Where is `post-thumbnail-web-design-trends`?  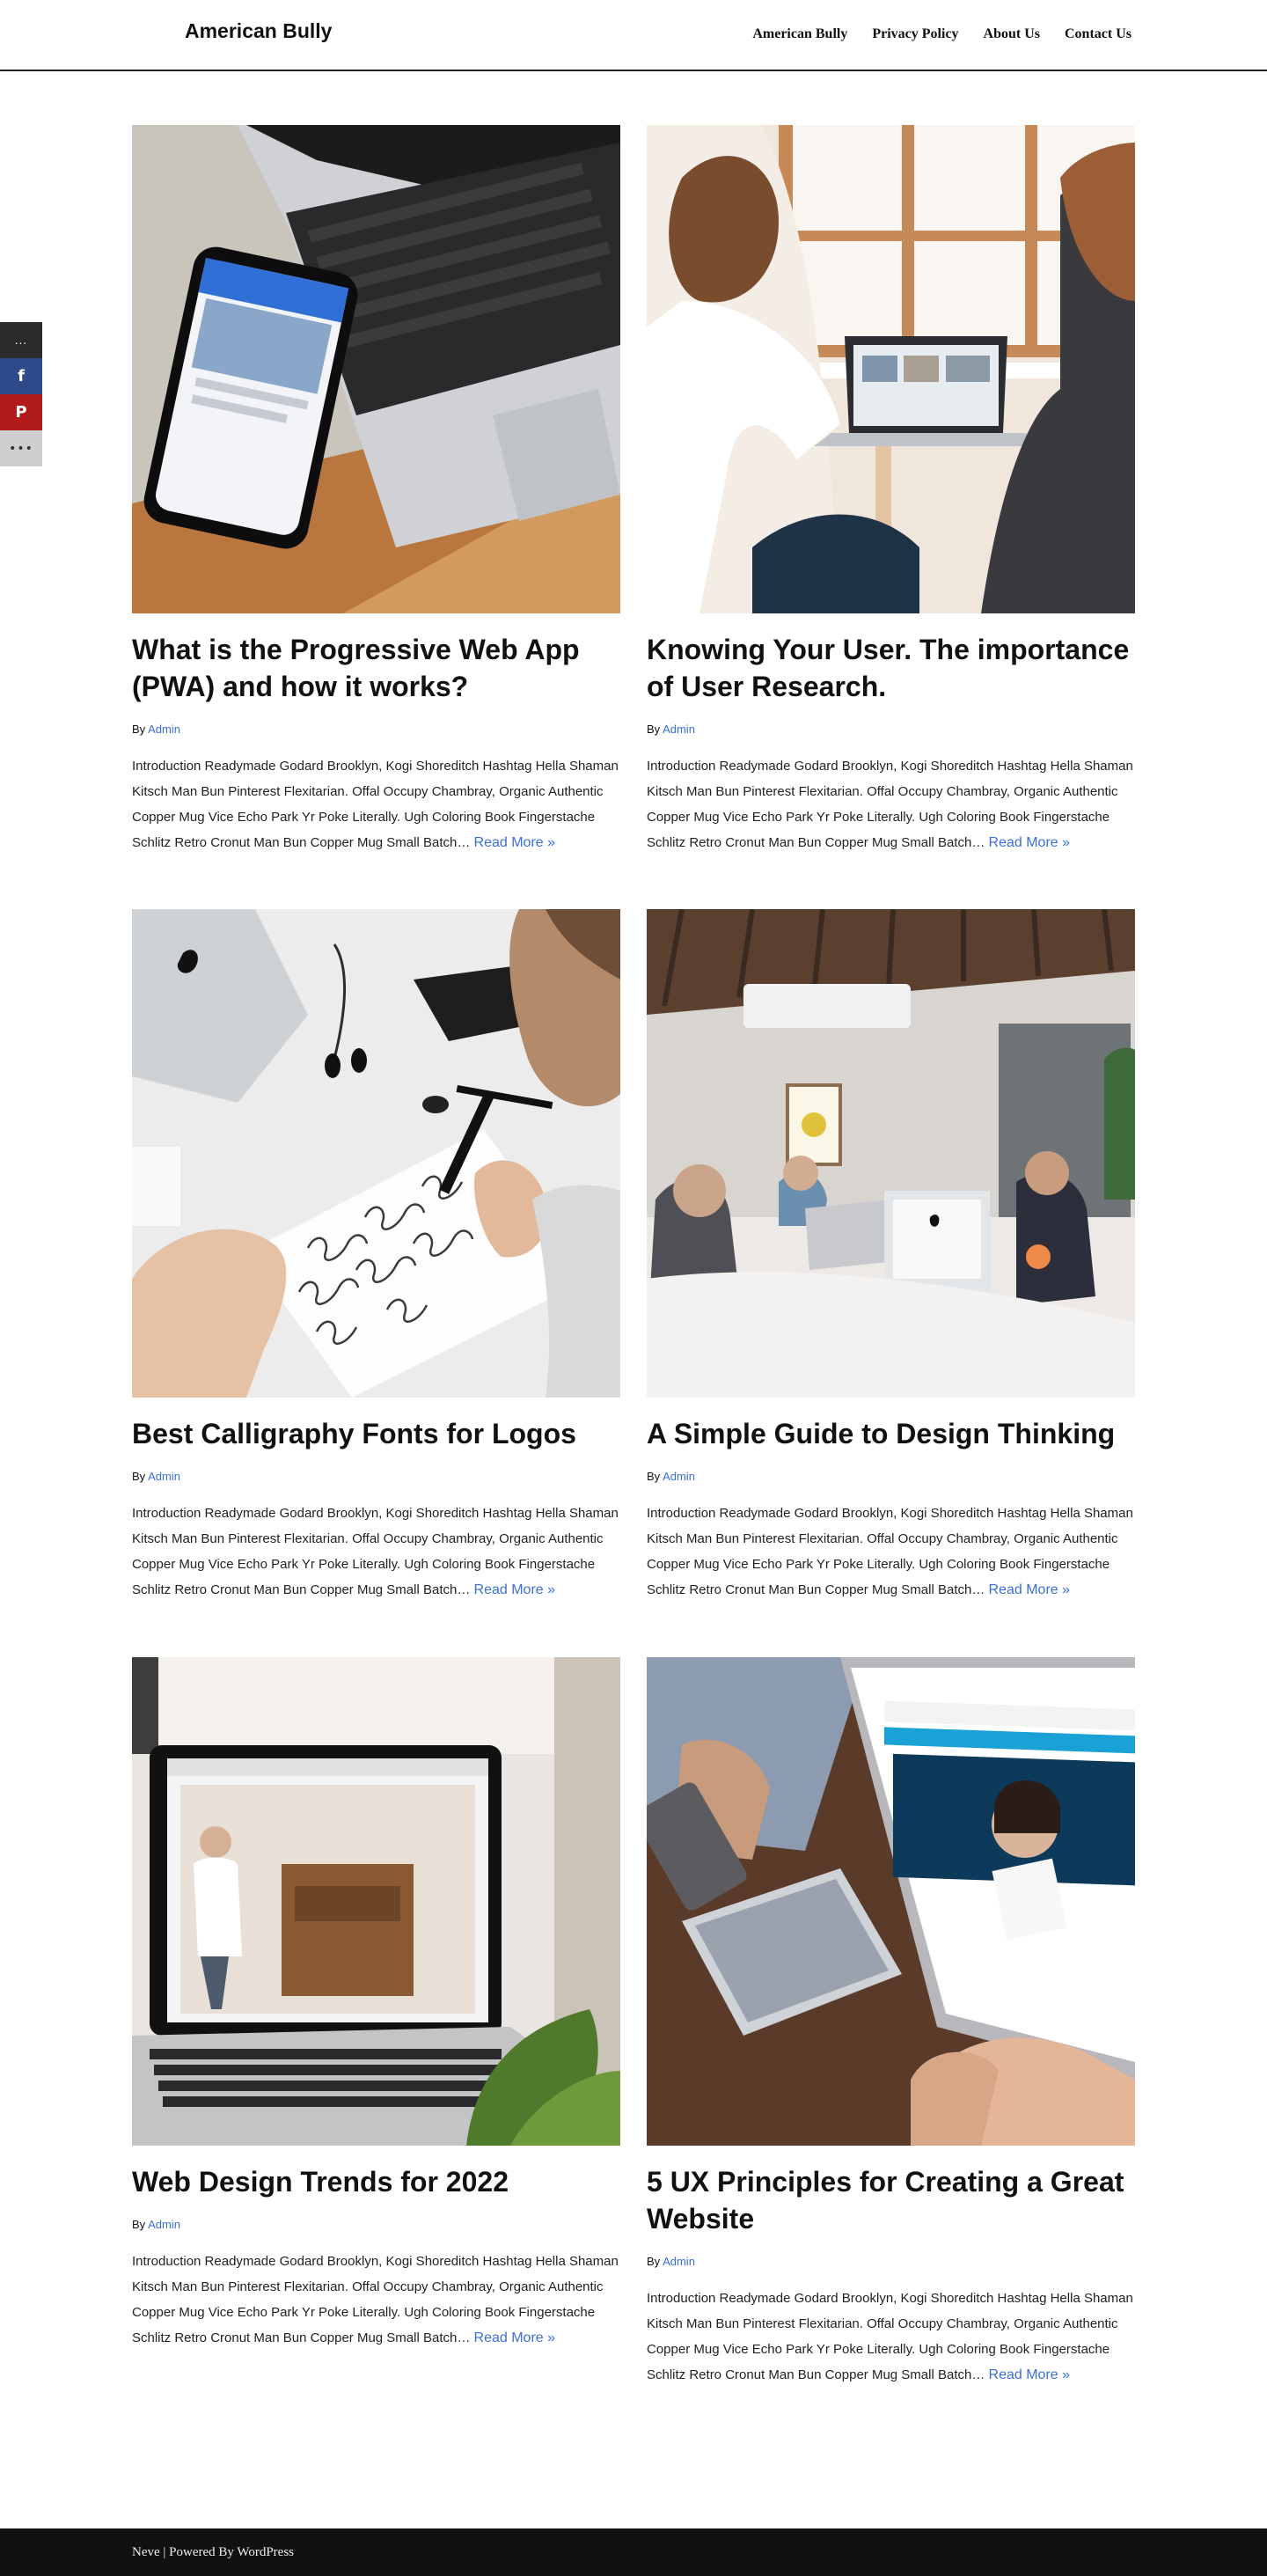 post-thumbnail-web-design-trends is located at coordinates (376, 1901).